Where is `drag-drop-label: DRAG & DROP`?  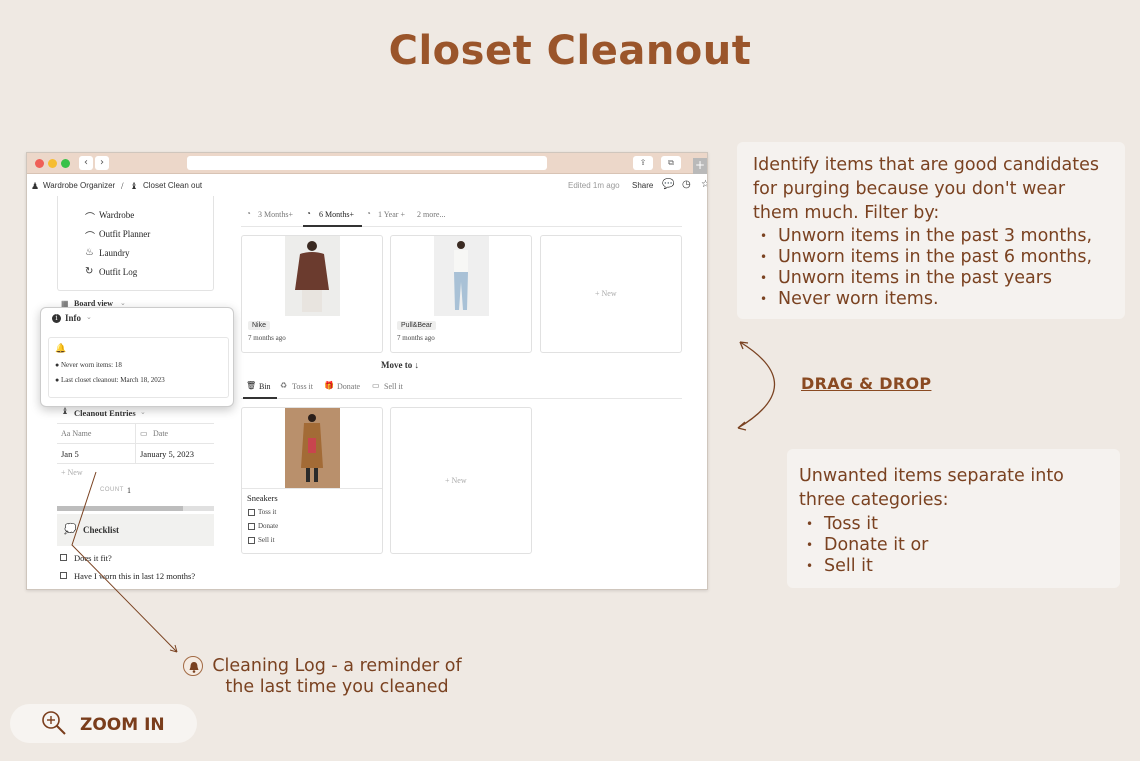
drag-drop-label: DRAG & DROP is located at coordinates (866, 383).